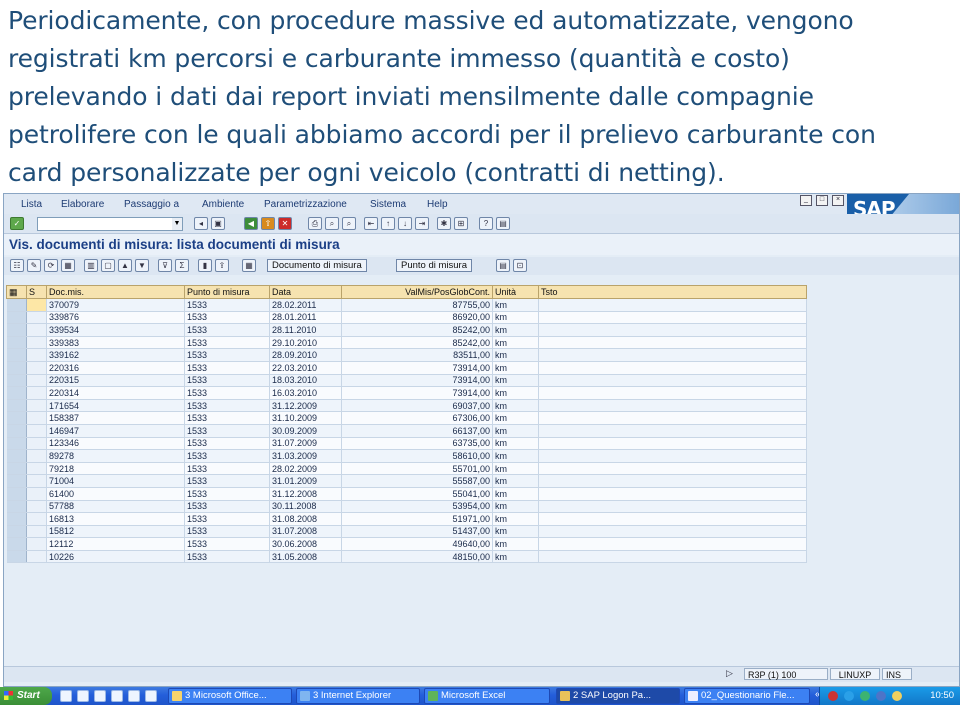 The image size is (960, 705). Describe the element at coordinates (729, 673) in the screenshot. I see `status-expand-icon: ▷` at that location.